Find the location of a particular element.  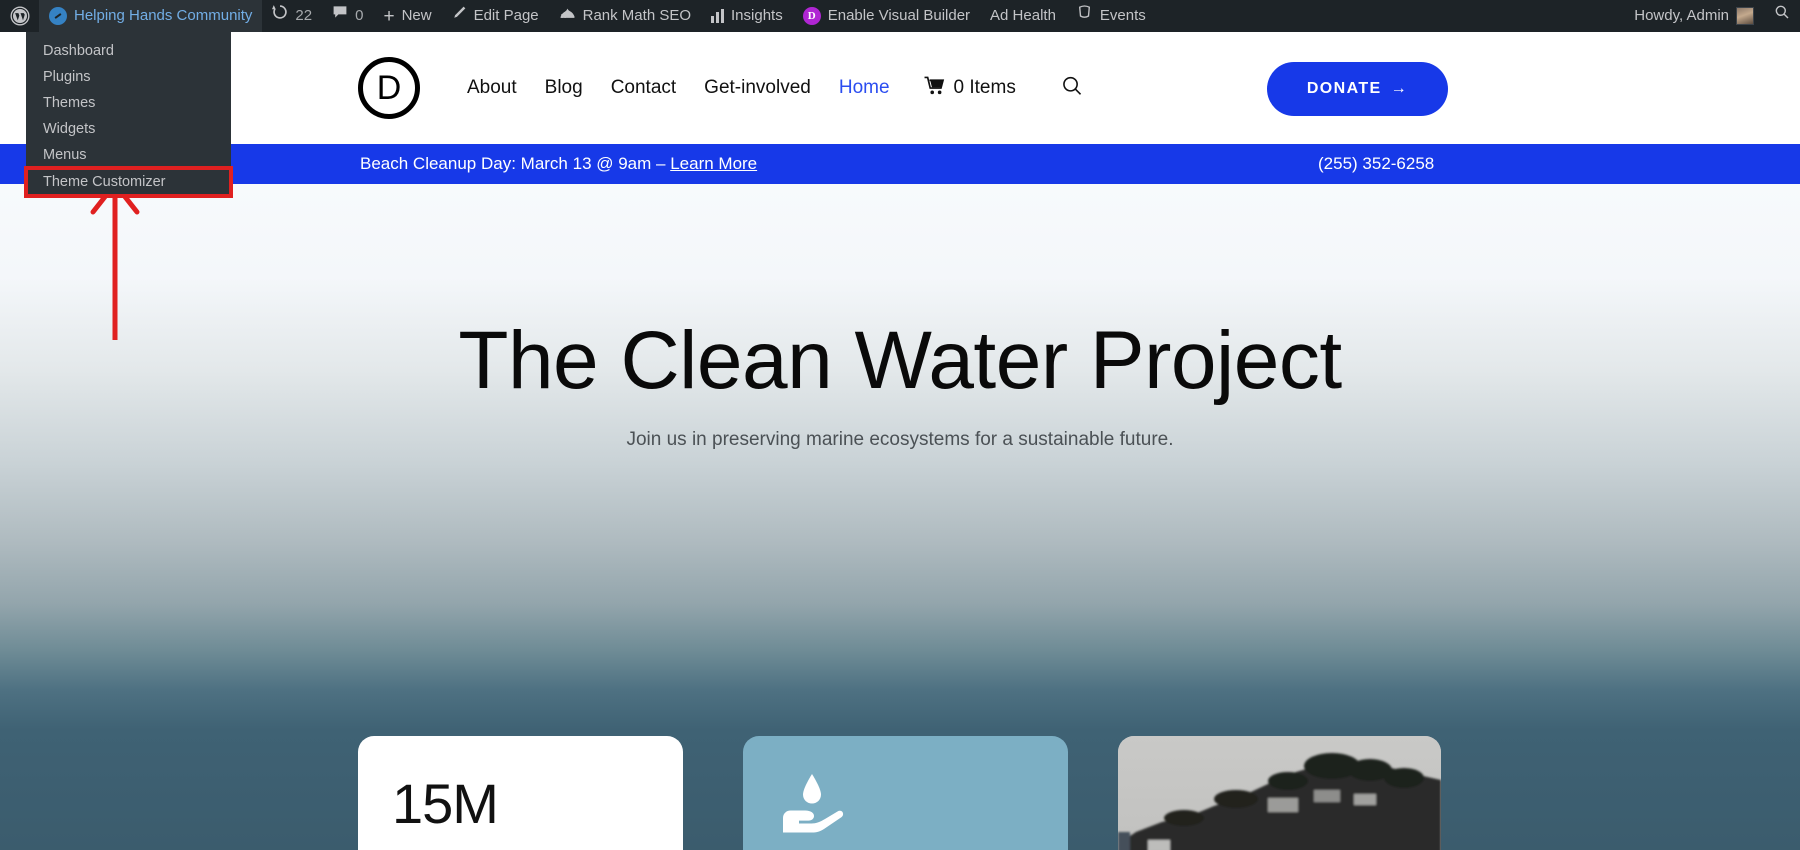

shopping-cart-icon is located at coordinates (934, 88).